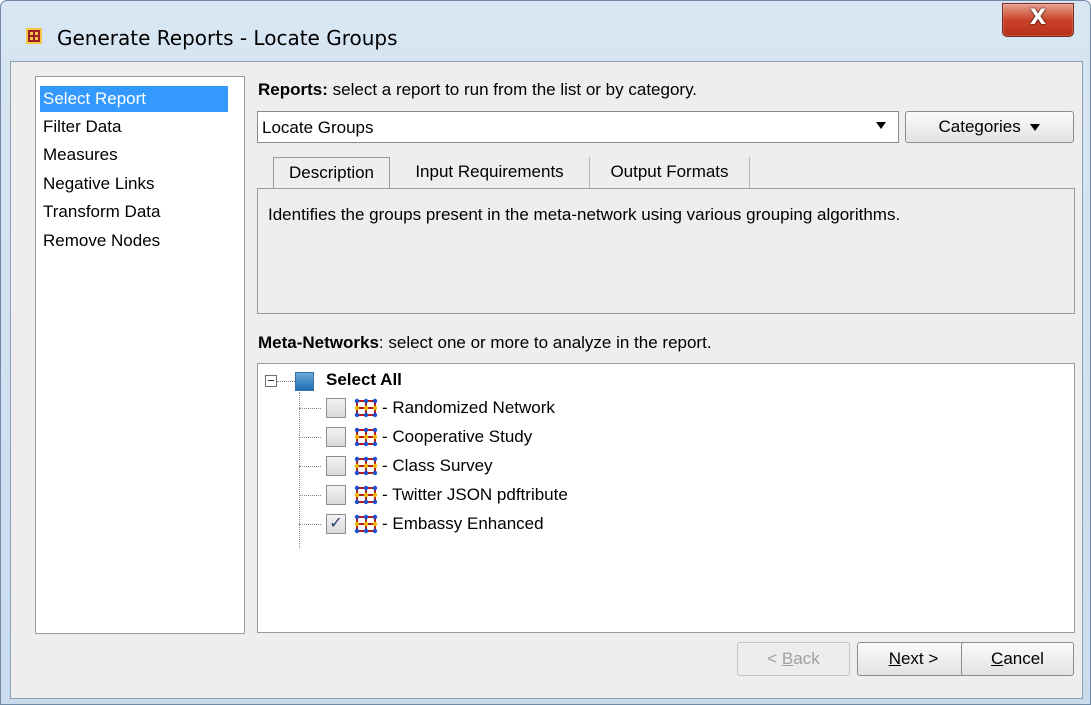 The image size is (1091, 705). I want to click on meta-networks-heading-bold: Meta-Networks, so click(318, 342).